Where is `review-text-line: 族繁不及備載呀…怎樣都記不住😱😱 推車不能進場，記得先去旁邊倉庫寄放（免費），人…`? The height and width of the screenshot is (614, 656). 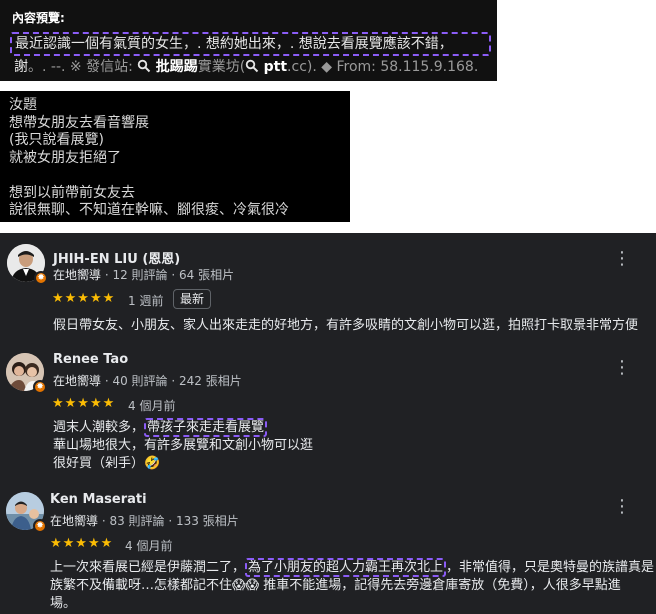
review-text-line: 族繁不及備載呀…怎樣都記不住😱😱 推車不能進場，記得先去旁邊倉庫寄放（免費），人… is located at coordinates (335, 585).